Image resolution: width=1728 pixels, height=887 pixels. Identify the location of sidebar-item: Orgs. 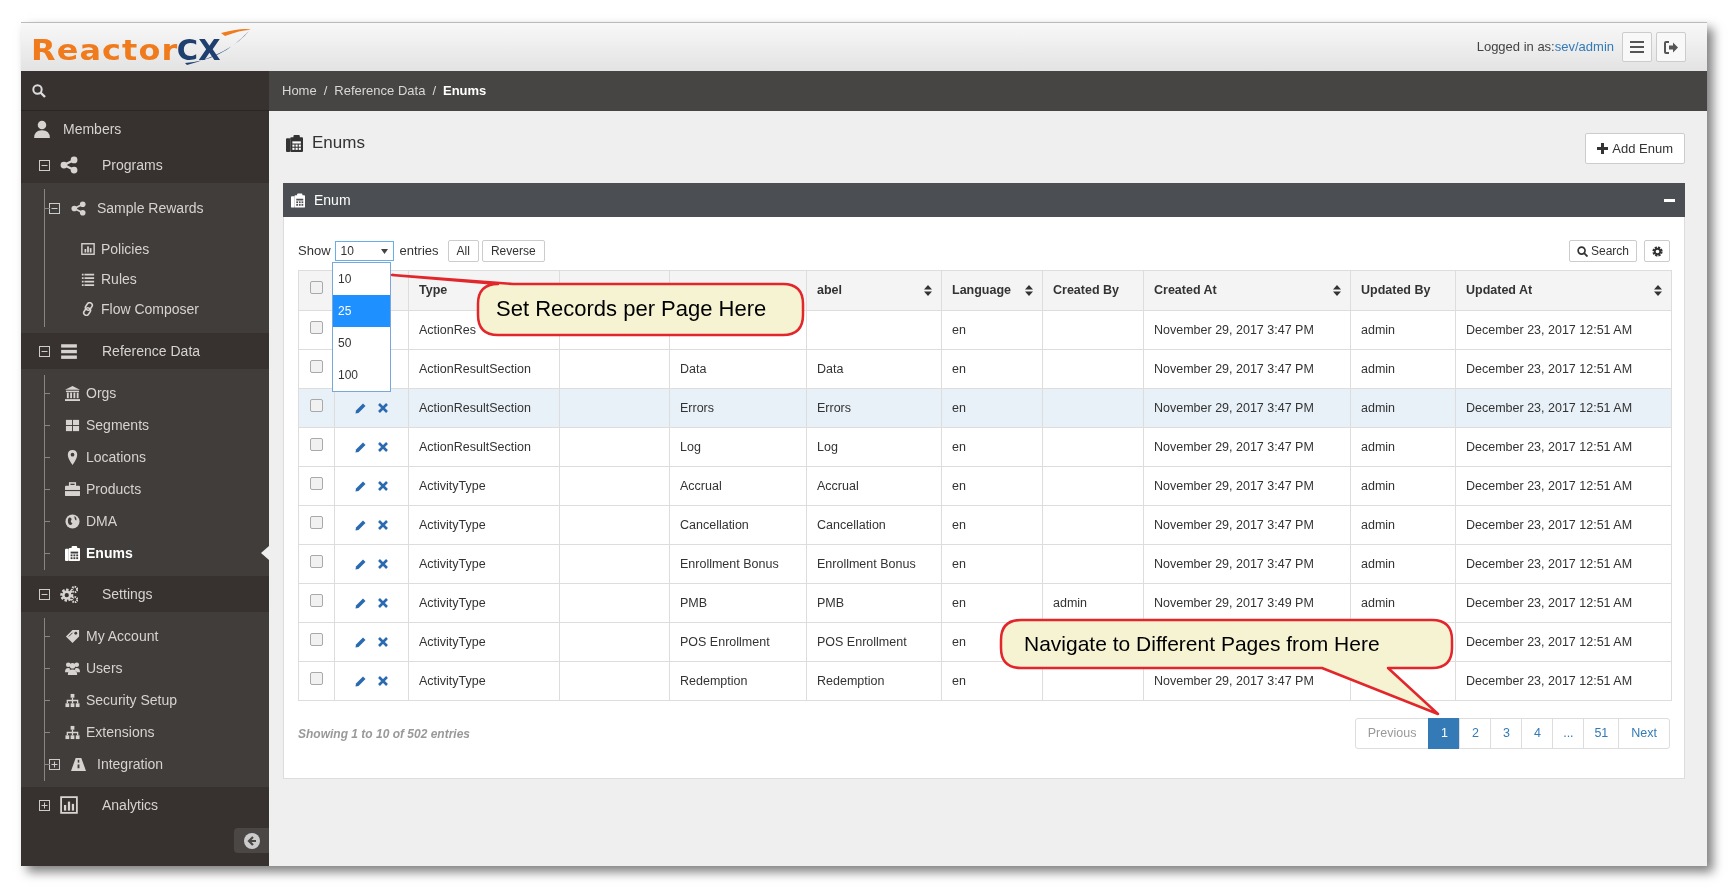
(145, 393).